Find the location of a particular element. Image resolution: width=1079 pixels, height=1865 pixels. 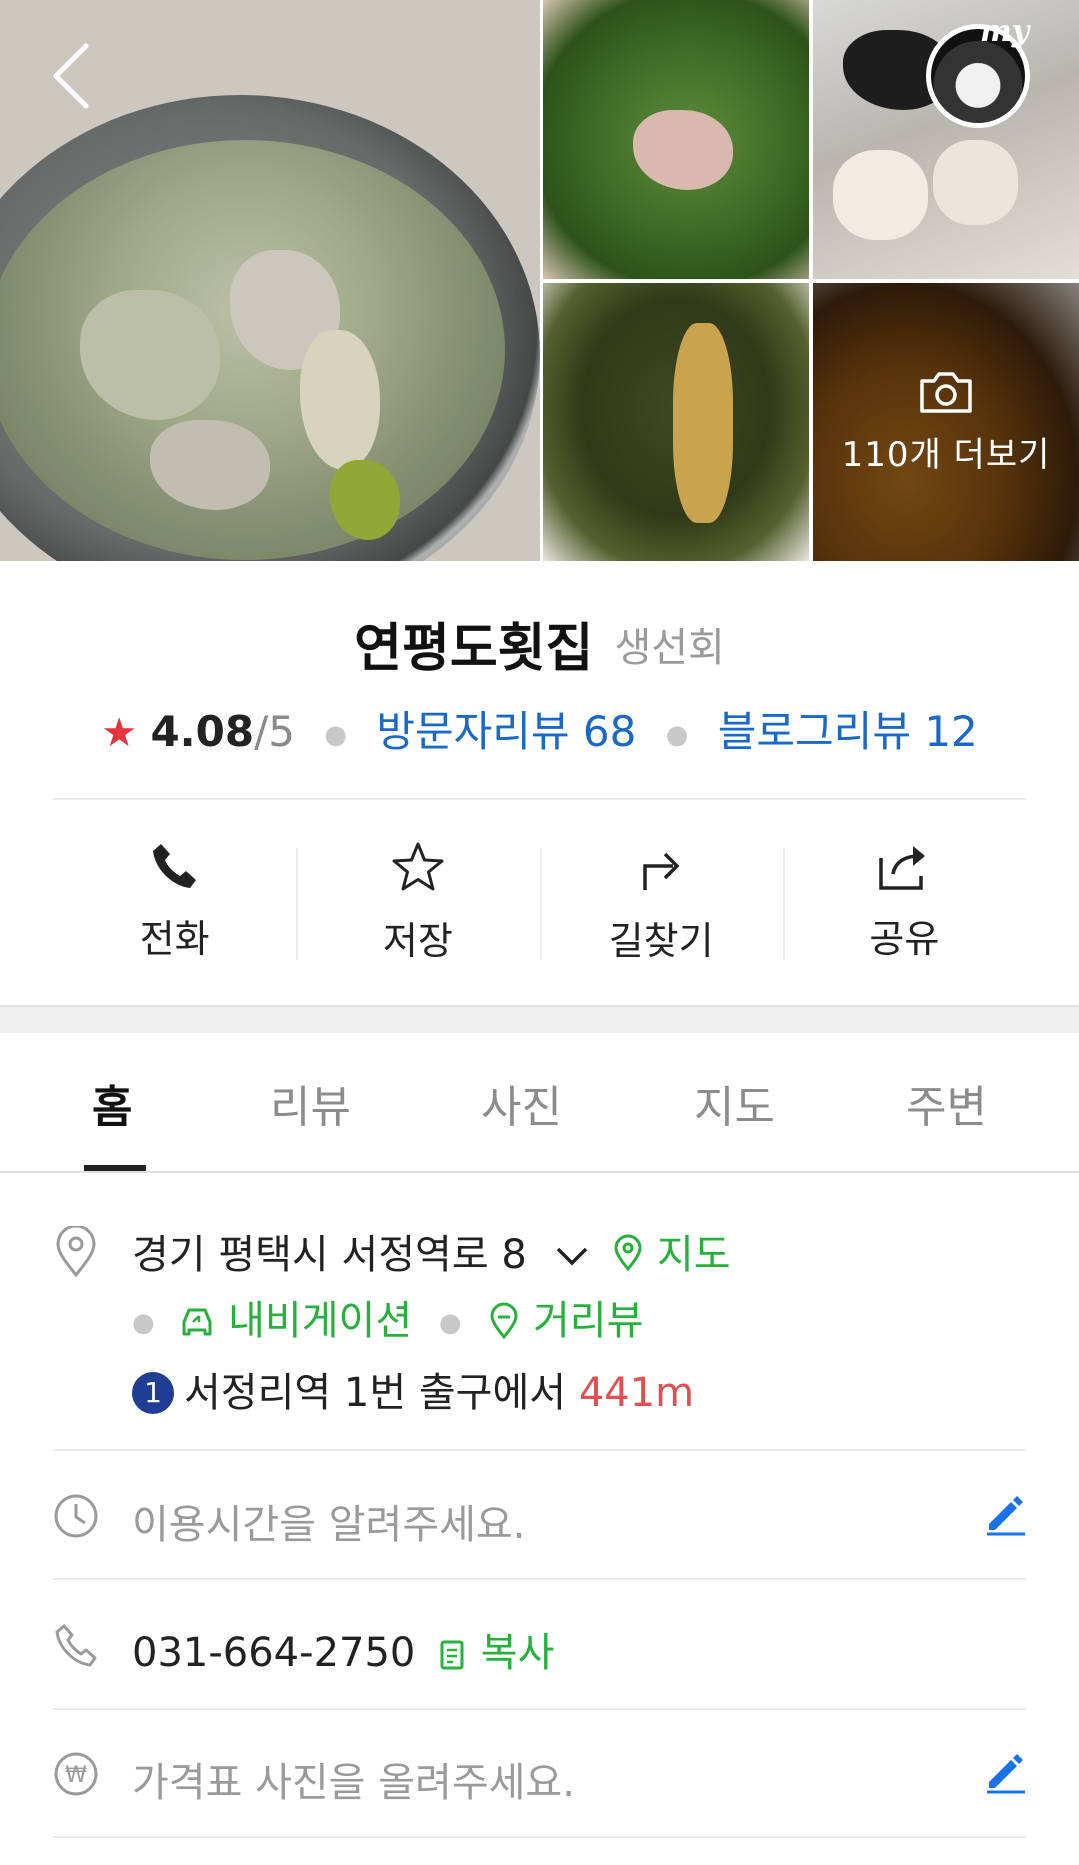

rating-row: ★ 4.08/5 ● 방문자리뷰 68 ● 블로그리뷰 12 is located at coordinates (539, 728).